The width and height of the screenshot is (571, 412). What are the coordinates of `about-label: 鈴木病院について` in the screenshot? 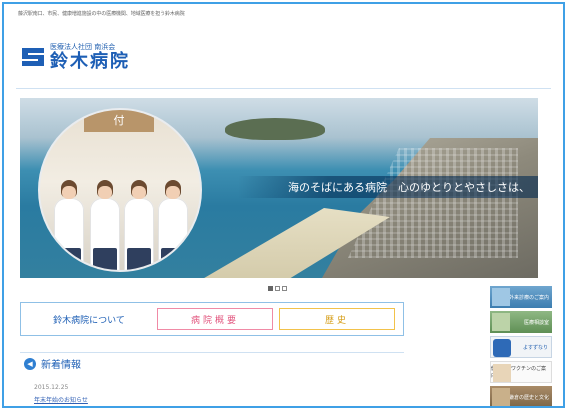 It's located at (89, 320).